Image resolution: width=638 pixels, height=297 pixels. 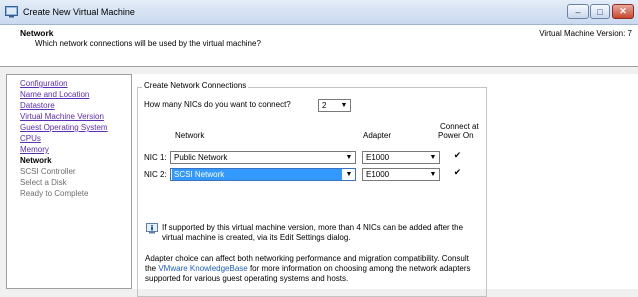 I want to click on maximize-icon: □, so click(x=600, y=11).